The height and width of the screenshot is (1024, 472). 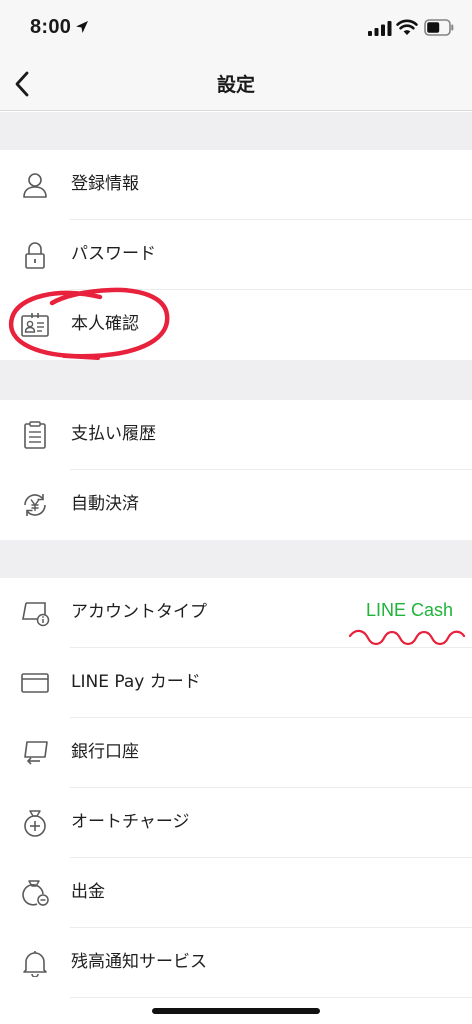 I want to click on location-arrow-icon, so click(x=82, y=27).